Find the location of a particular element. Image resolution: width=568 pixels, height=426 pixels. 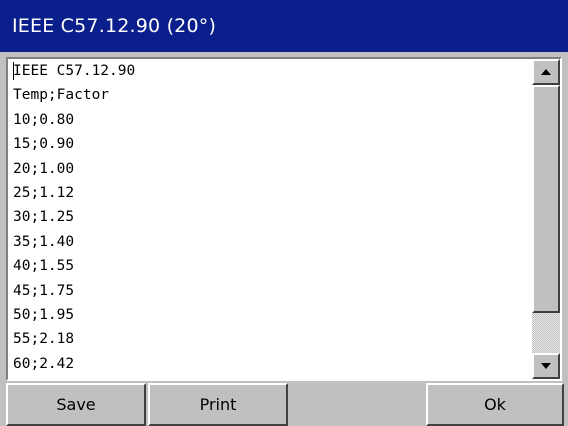

save-button: Save is located at coordinates (76, 404).